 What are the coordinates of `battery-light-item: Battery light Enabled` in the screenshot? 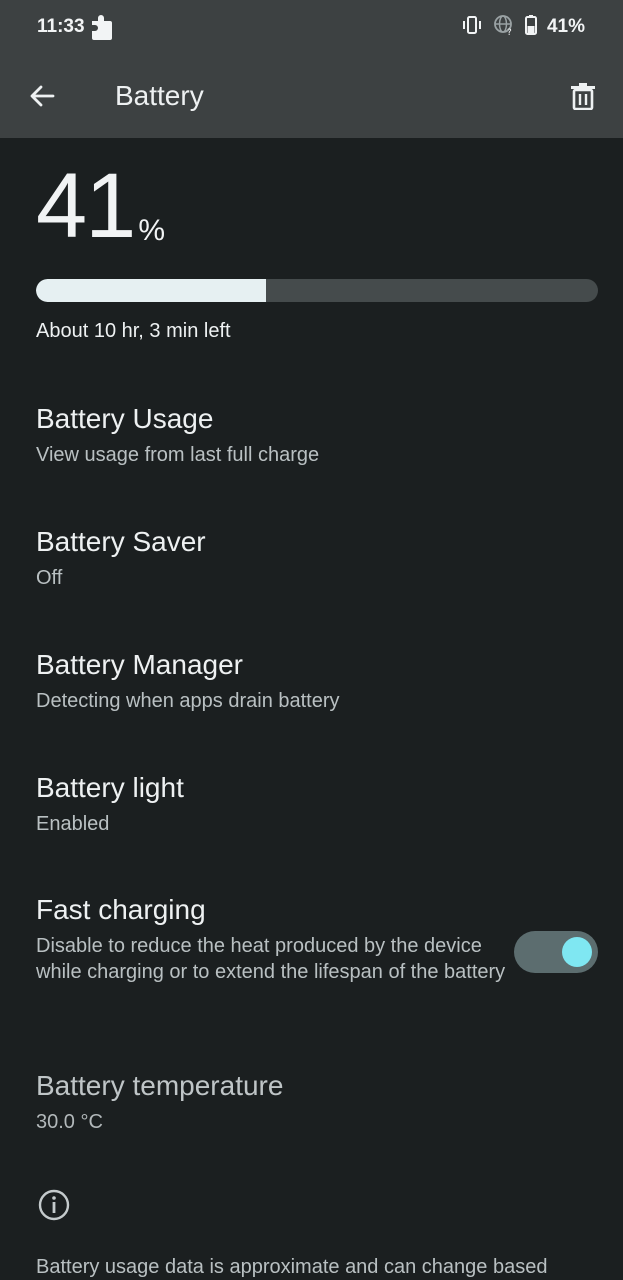 It's located at (317, 804).